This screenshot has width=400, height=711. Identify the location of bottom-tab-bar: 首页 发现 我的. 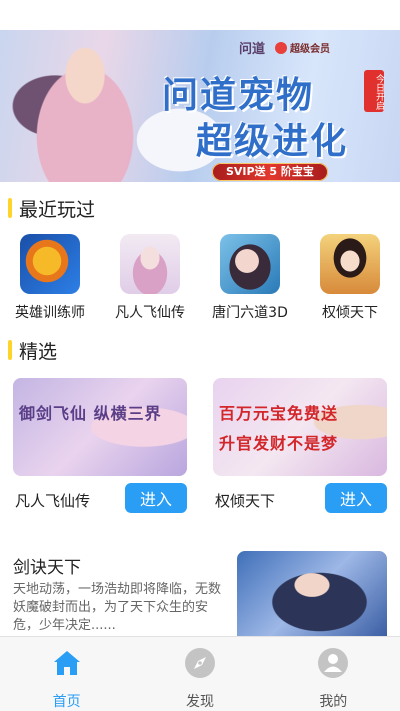
(200, 673).